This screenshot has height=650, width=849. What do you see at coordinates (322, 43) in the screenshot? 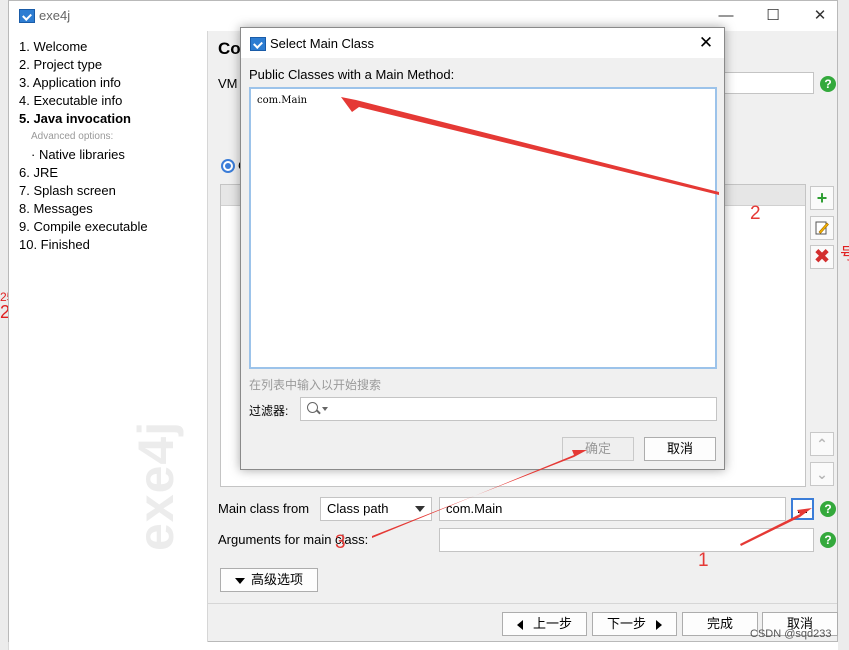
I see `dialog-title: Select Main Class` at bounding box center [322, 43].